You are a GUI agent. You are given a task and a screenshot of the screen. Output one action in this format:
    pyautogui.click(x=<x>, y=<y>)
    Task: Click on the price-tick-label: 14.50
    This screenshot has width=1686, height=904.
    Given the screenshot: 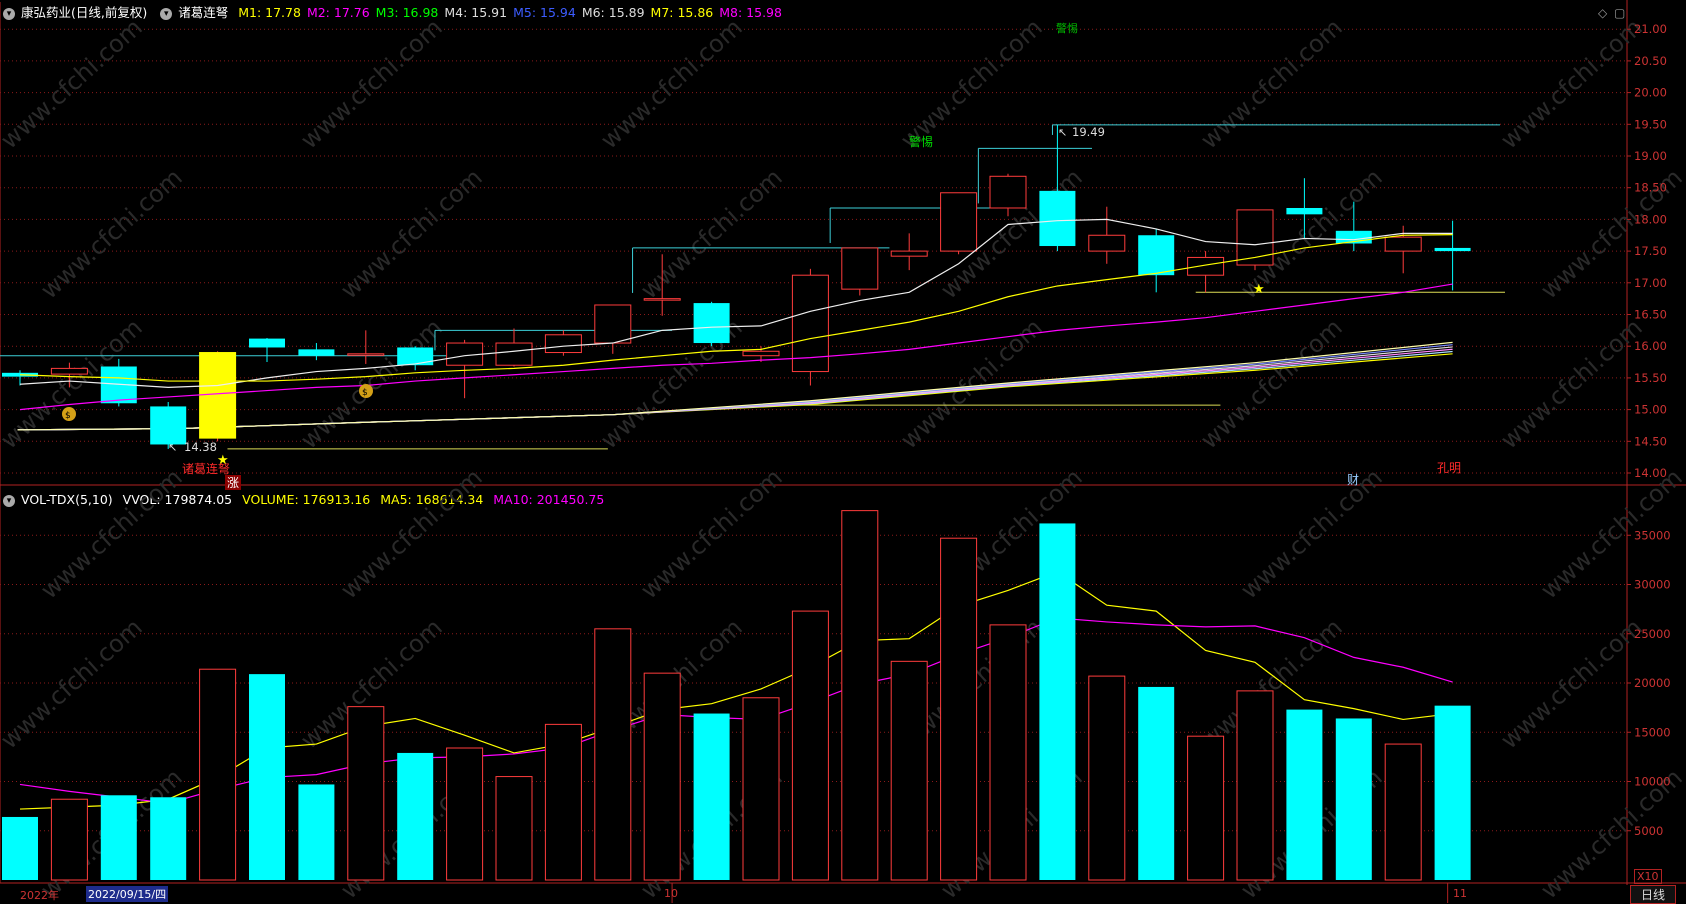 What is the action you would take?
    pyautogui.click(x=1650, y=441)
    